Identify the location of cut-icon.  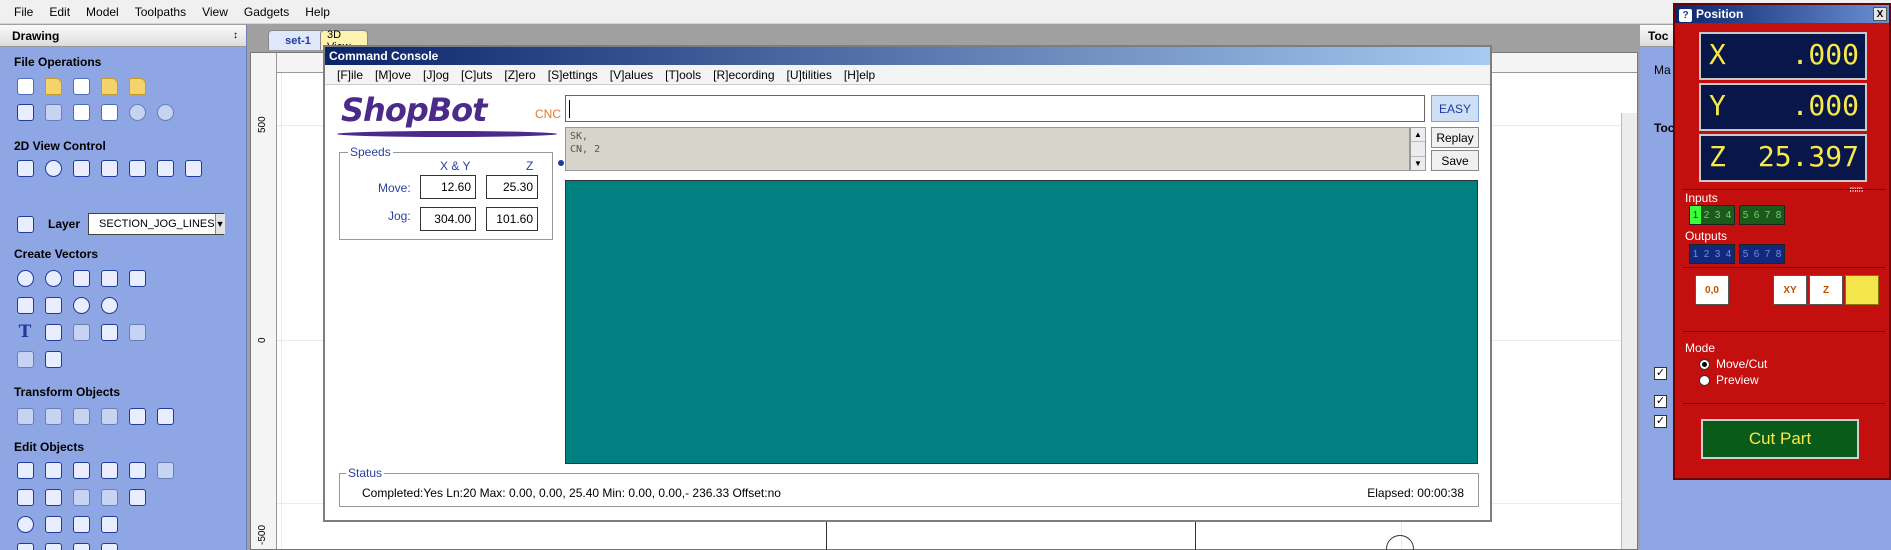
(53, 112).